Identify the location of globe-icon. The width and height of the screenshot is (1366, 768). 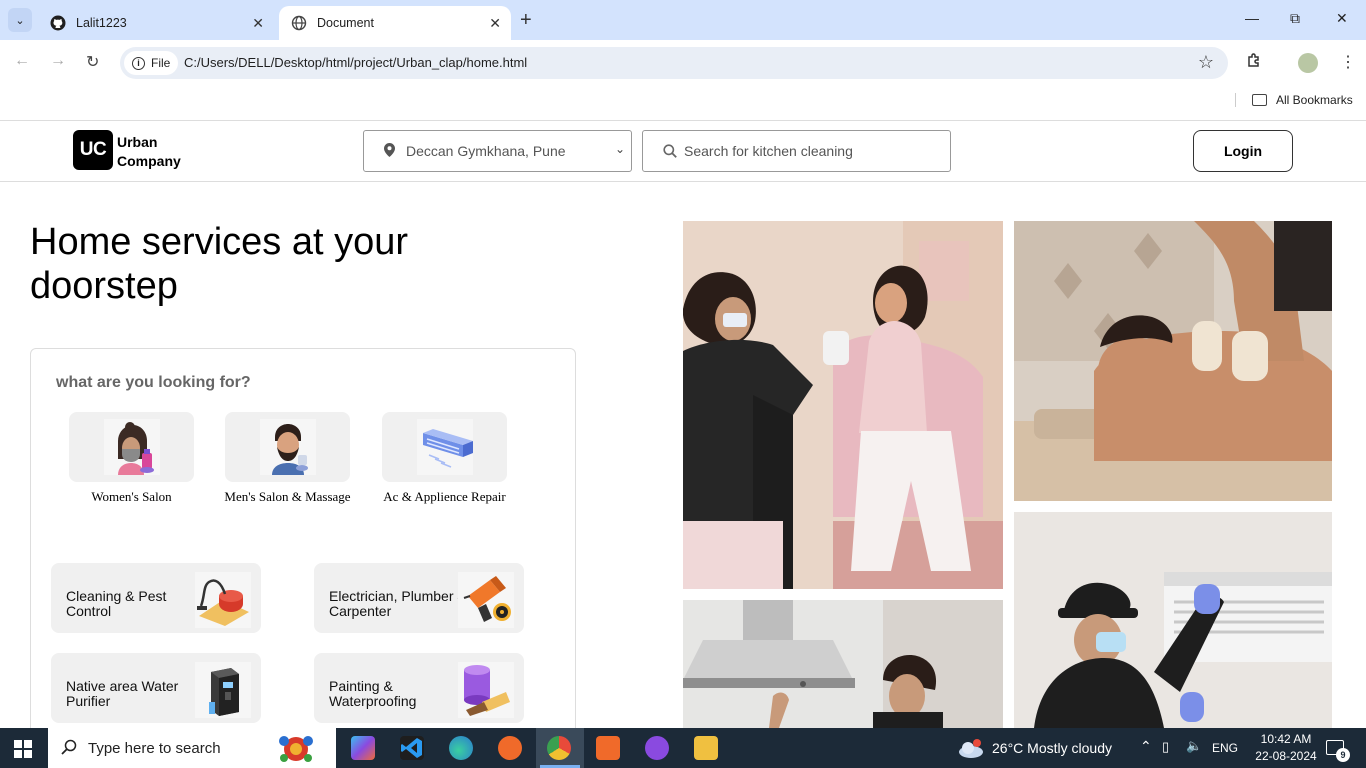
(299, 23).